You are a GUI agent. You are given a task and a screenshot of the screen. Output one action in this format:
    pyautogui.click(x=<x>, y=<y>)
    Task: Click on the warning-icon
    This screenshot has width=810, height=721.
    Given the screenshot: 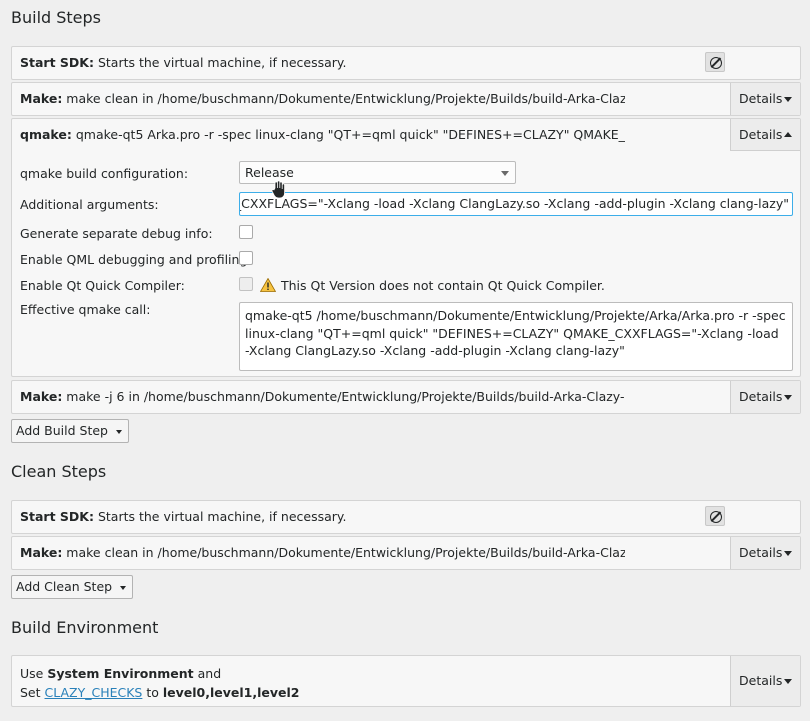 What is the action you would take?
    pyautogui.click(x=268, y=285)
    